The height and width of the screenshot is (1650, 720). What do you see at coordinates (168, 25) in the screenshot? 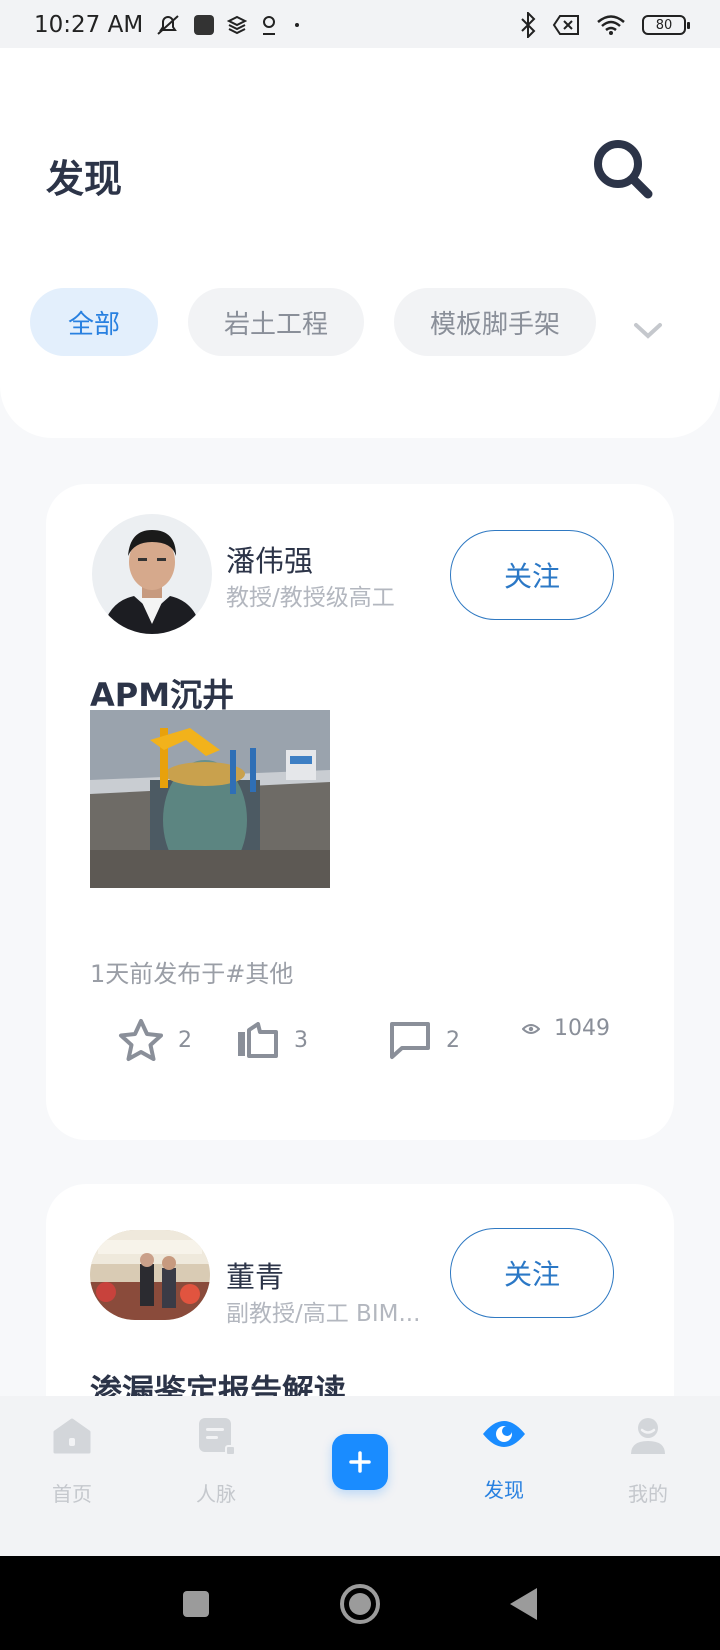
I see `mute-icon` at bounding box center [168, 25].